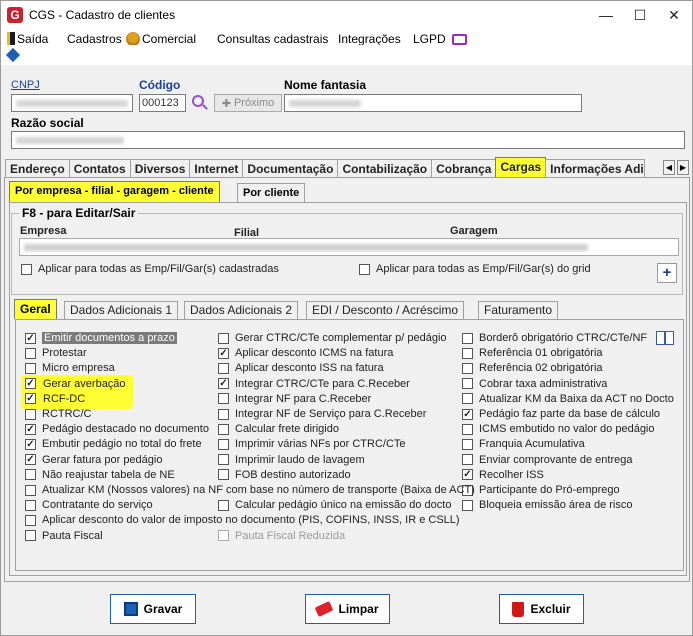  I want to click on option-checkbox: ✓ Gerar averbação, so click(76, 384).